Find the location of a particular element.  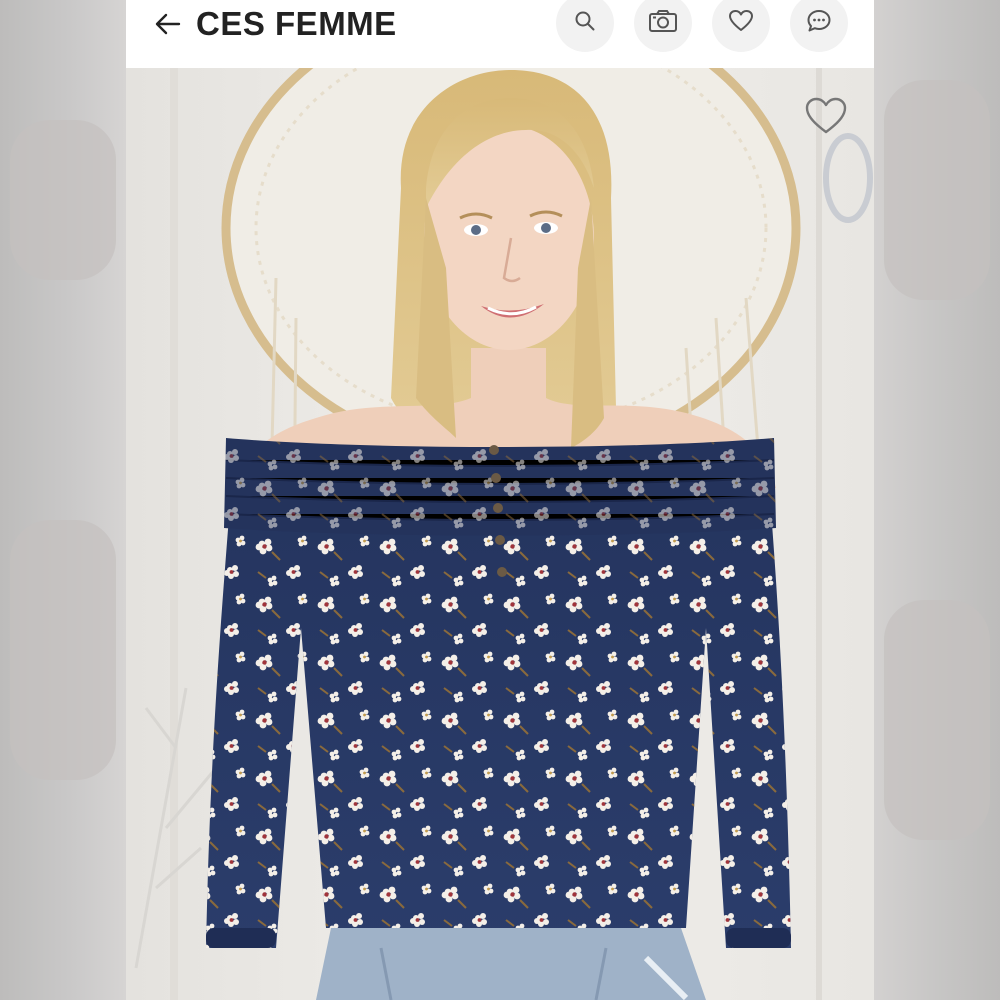

comments-button is located at coordinates (819, 26).